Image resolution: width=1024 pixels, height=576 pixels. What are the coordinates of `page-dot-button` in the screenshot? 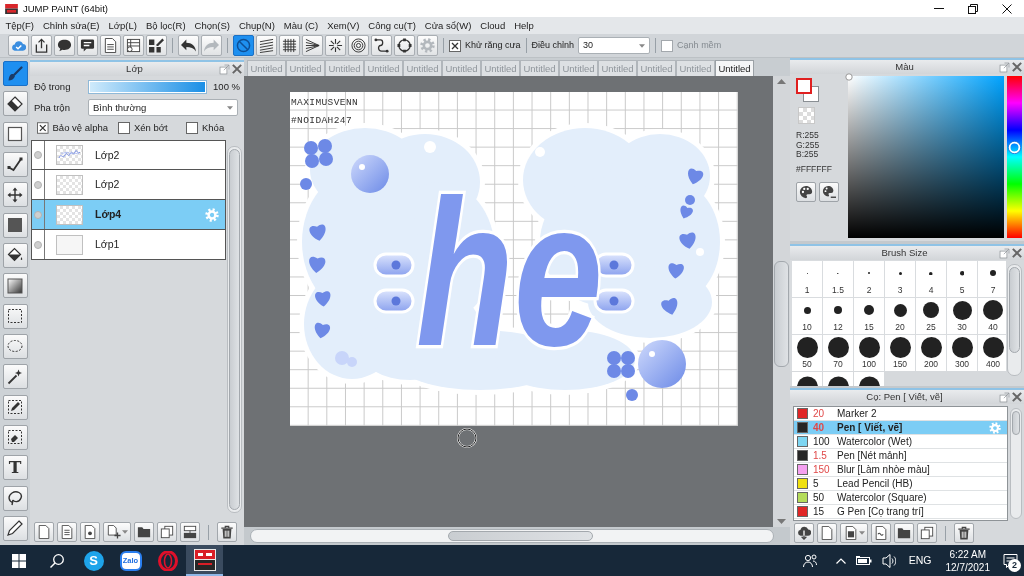 It's located at (90, 532).